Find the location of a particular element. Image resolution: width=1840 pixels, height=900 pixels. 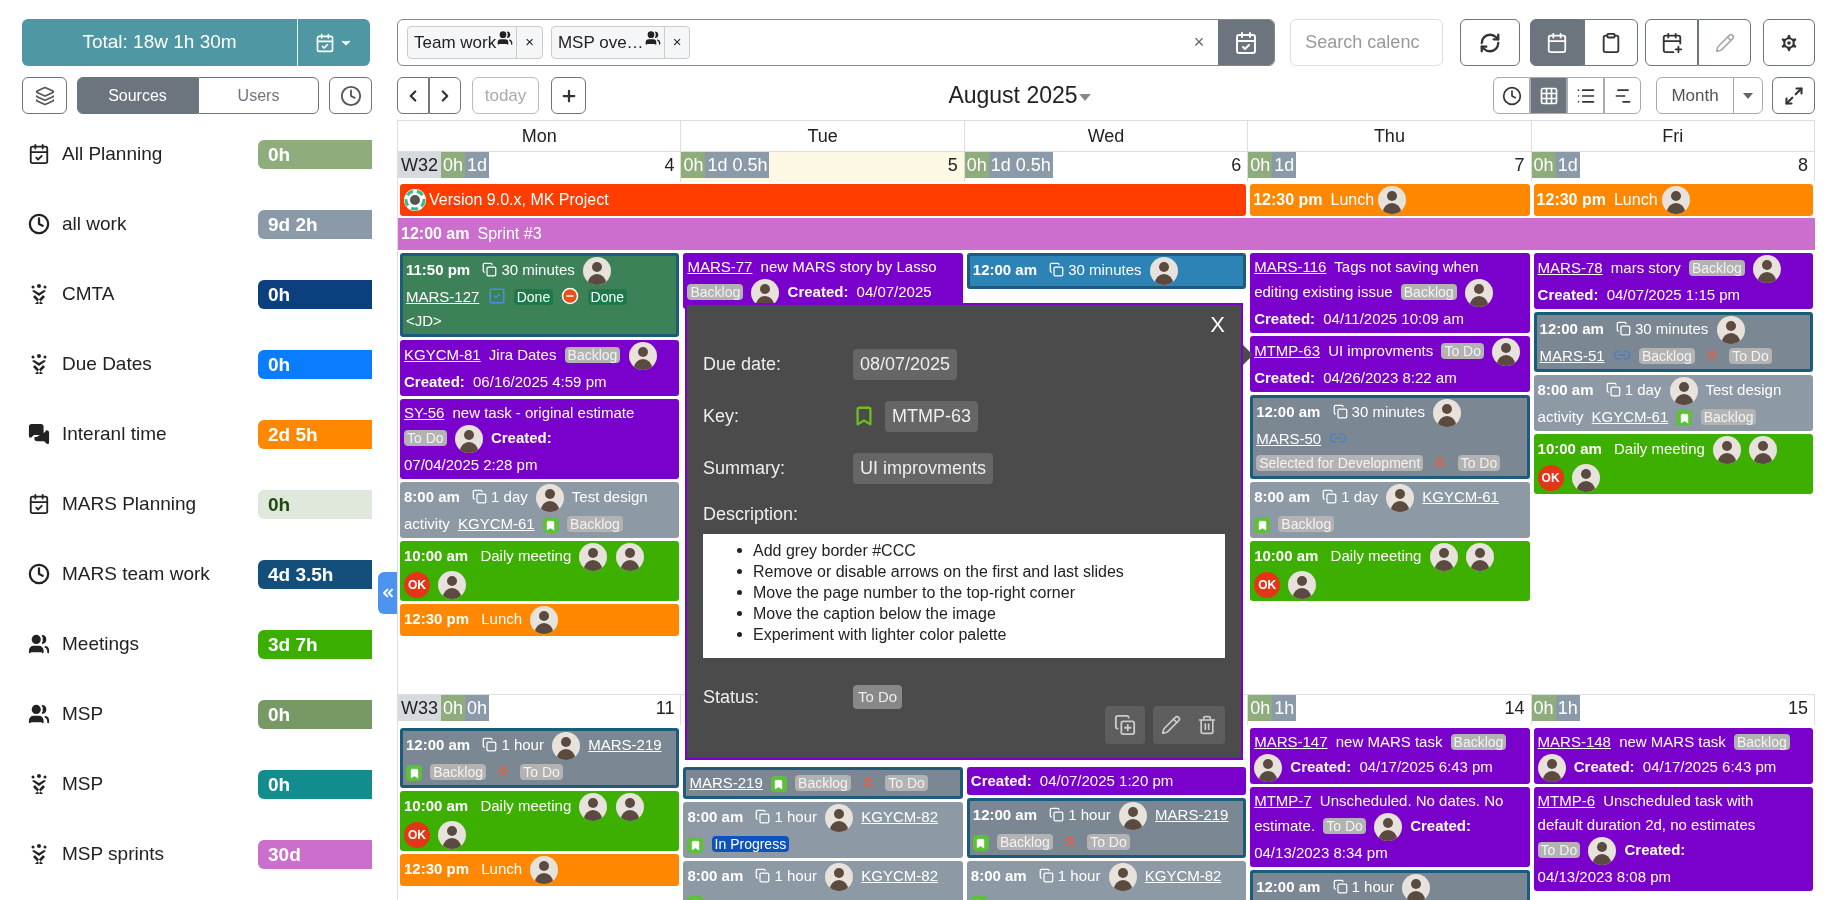

event-text: Unscheduled. No dates. No is located at coordinates (1411, 800).